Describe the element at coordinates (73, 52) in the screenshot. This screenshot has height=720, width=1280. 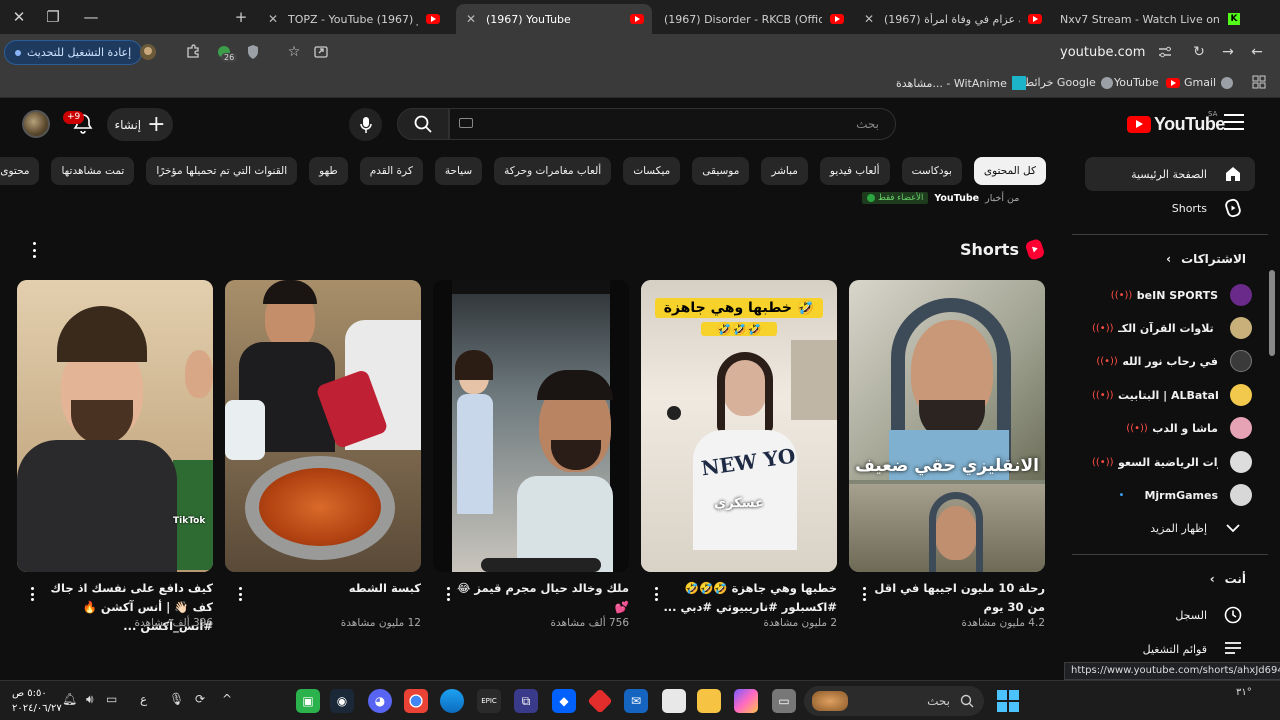
I see `relaunch-update-button: إعادة التشغيل للتحديث` at that location.